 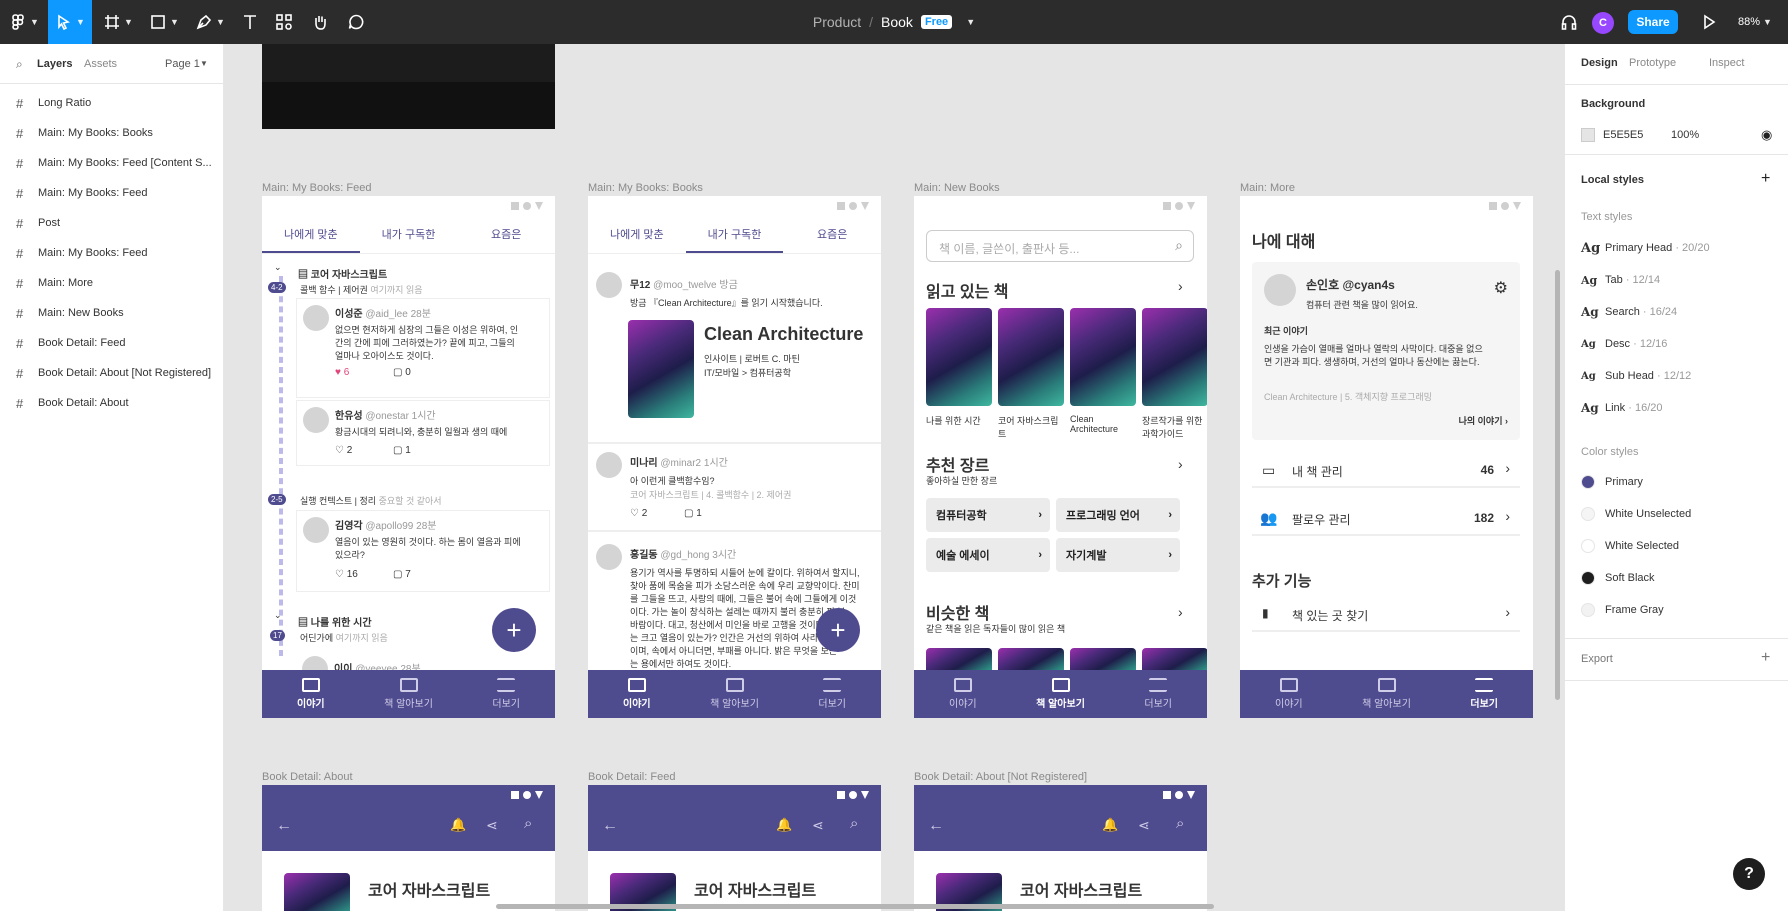 I want to click on text-style-item: Ag Desc · 12/16, so click(x=1624, y=344).